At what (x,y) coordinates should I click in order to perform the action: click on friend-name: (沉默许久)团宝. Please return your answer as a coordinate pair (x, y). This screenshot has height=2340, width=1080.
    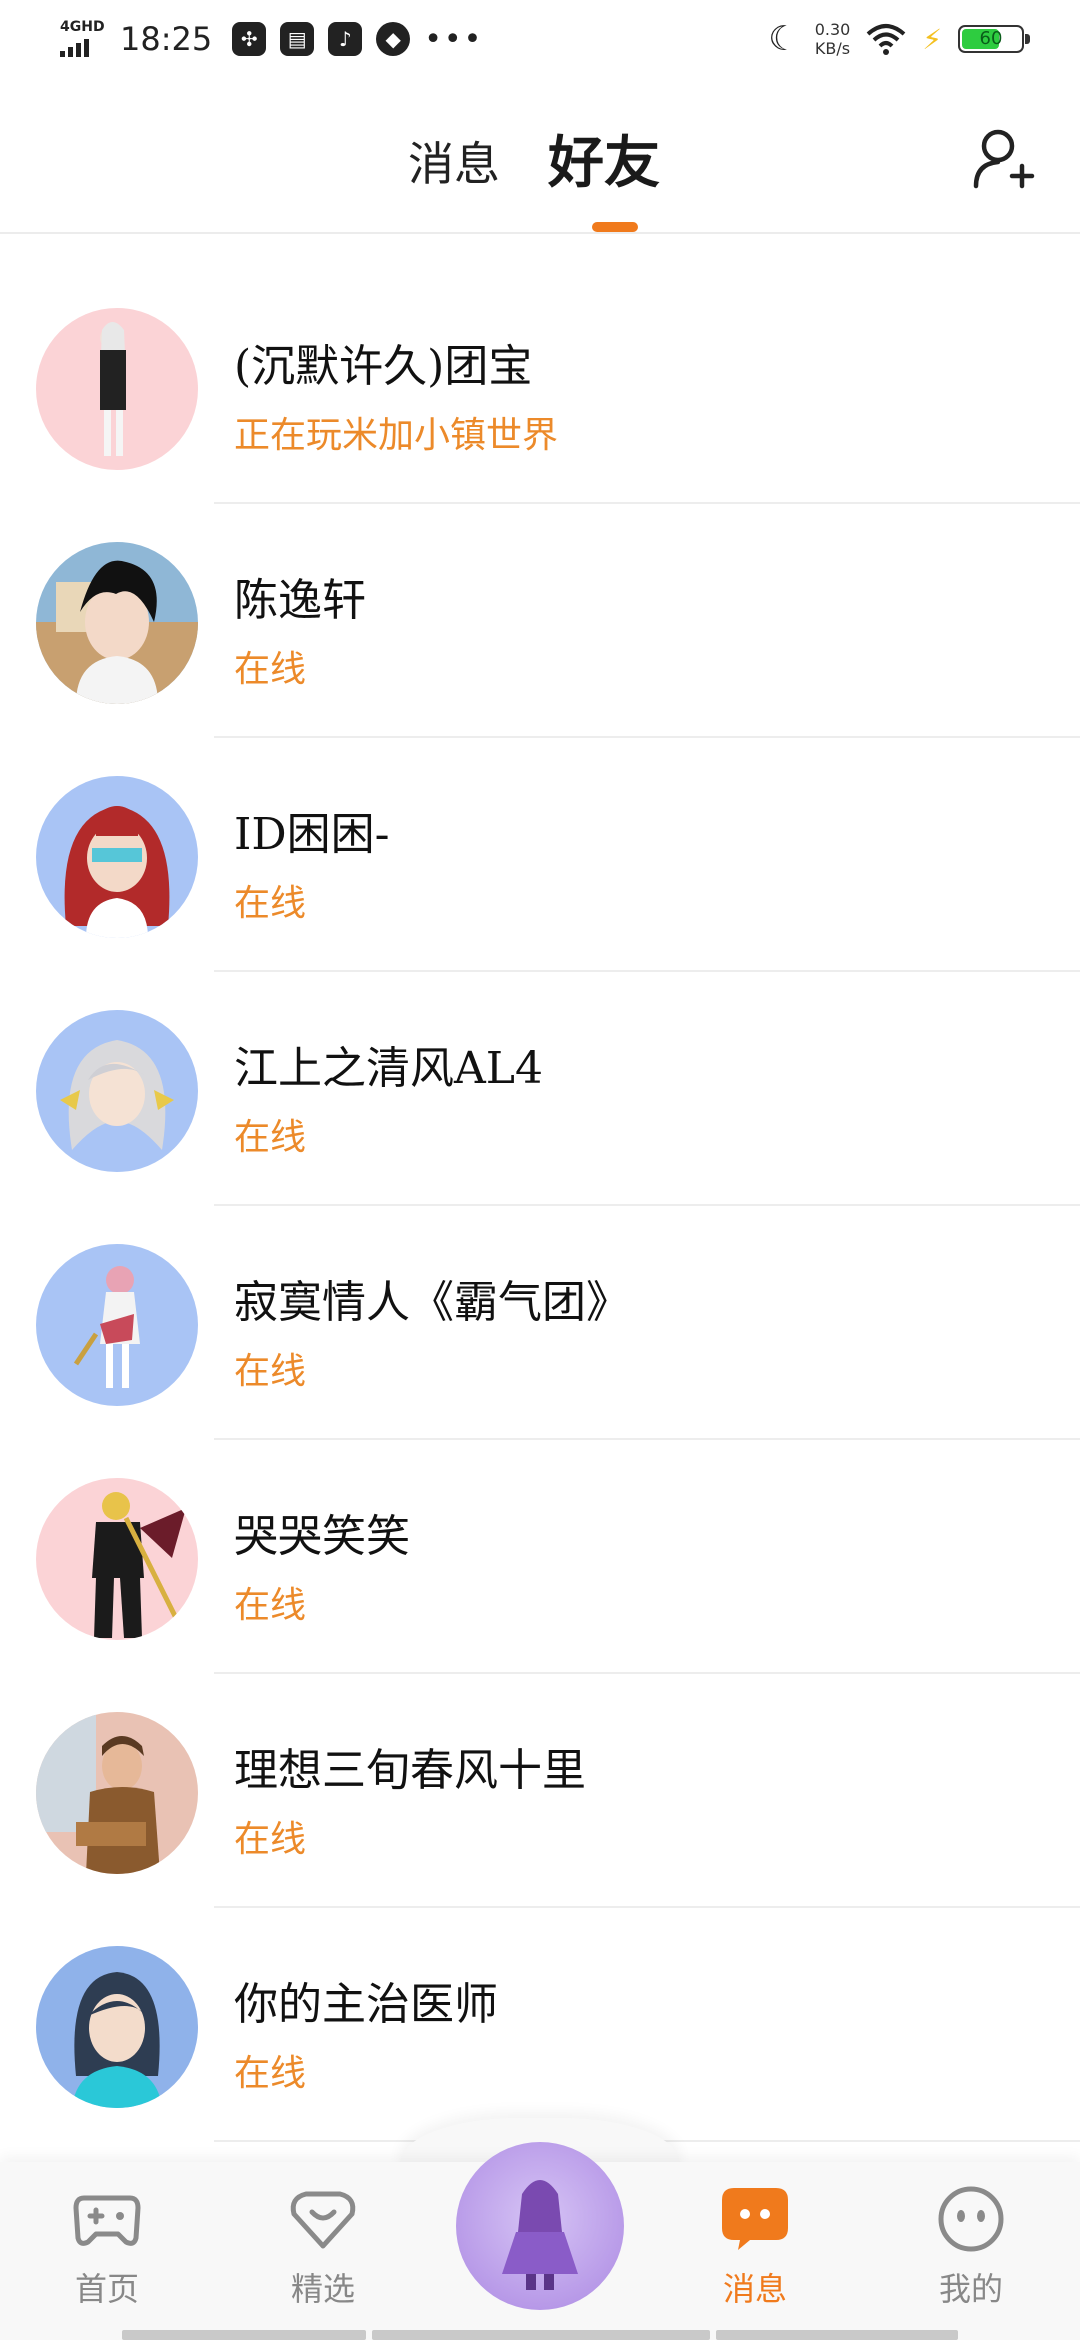
    Looking at the image, I should click on (383, 366).